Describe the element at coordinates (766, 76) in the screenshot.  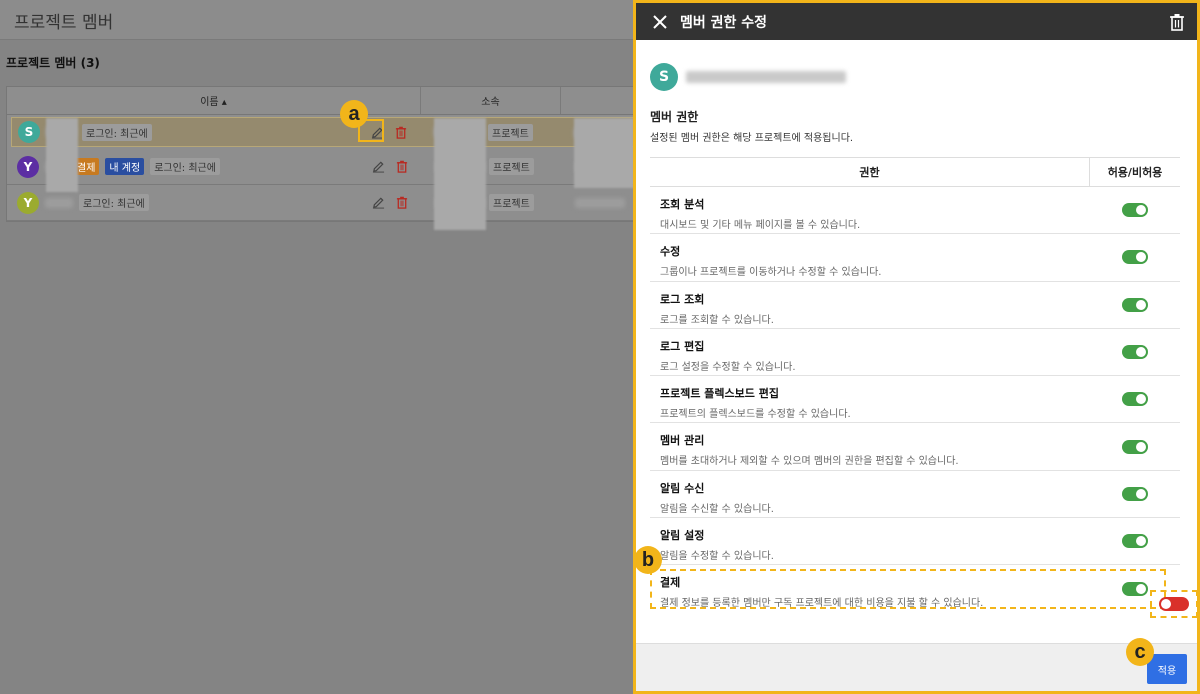
I see `user-email-blurred` at that location.